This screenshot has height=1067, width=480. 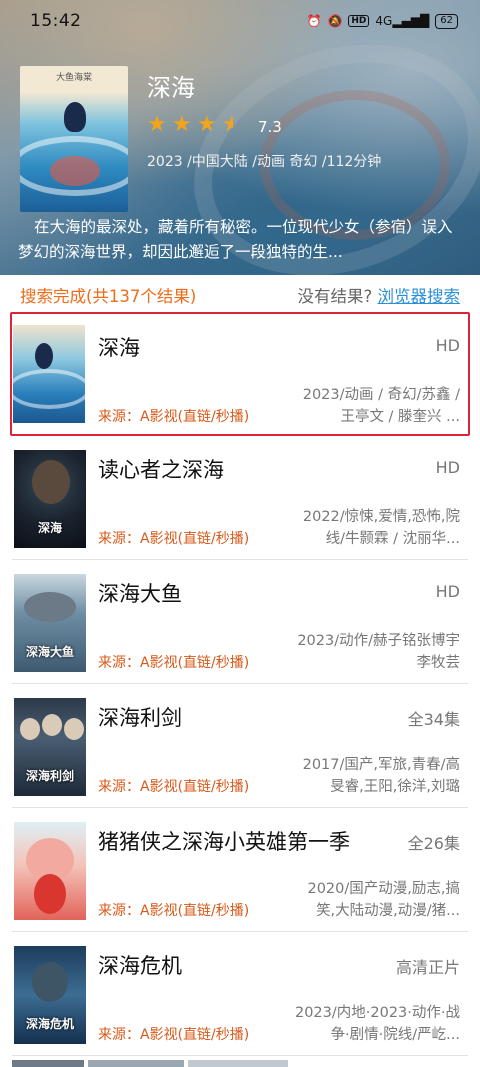 I want to click on browser-search-link: 浏览器搜索, so click(x=419, y=296).